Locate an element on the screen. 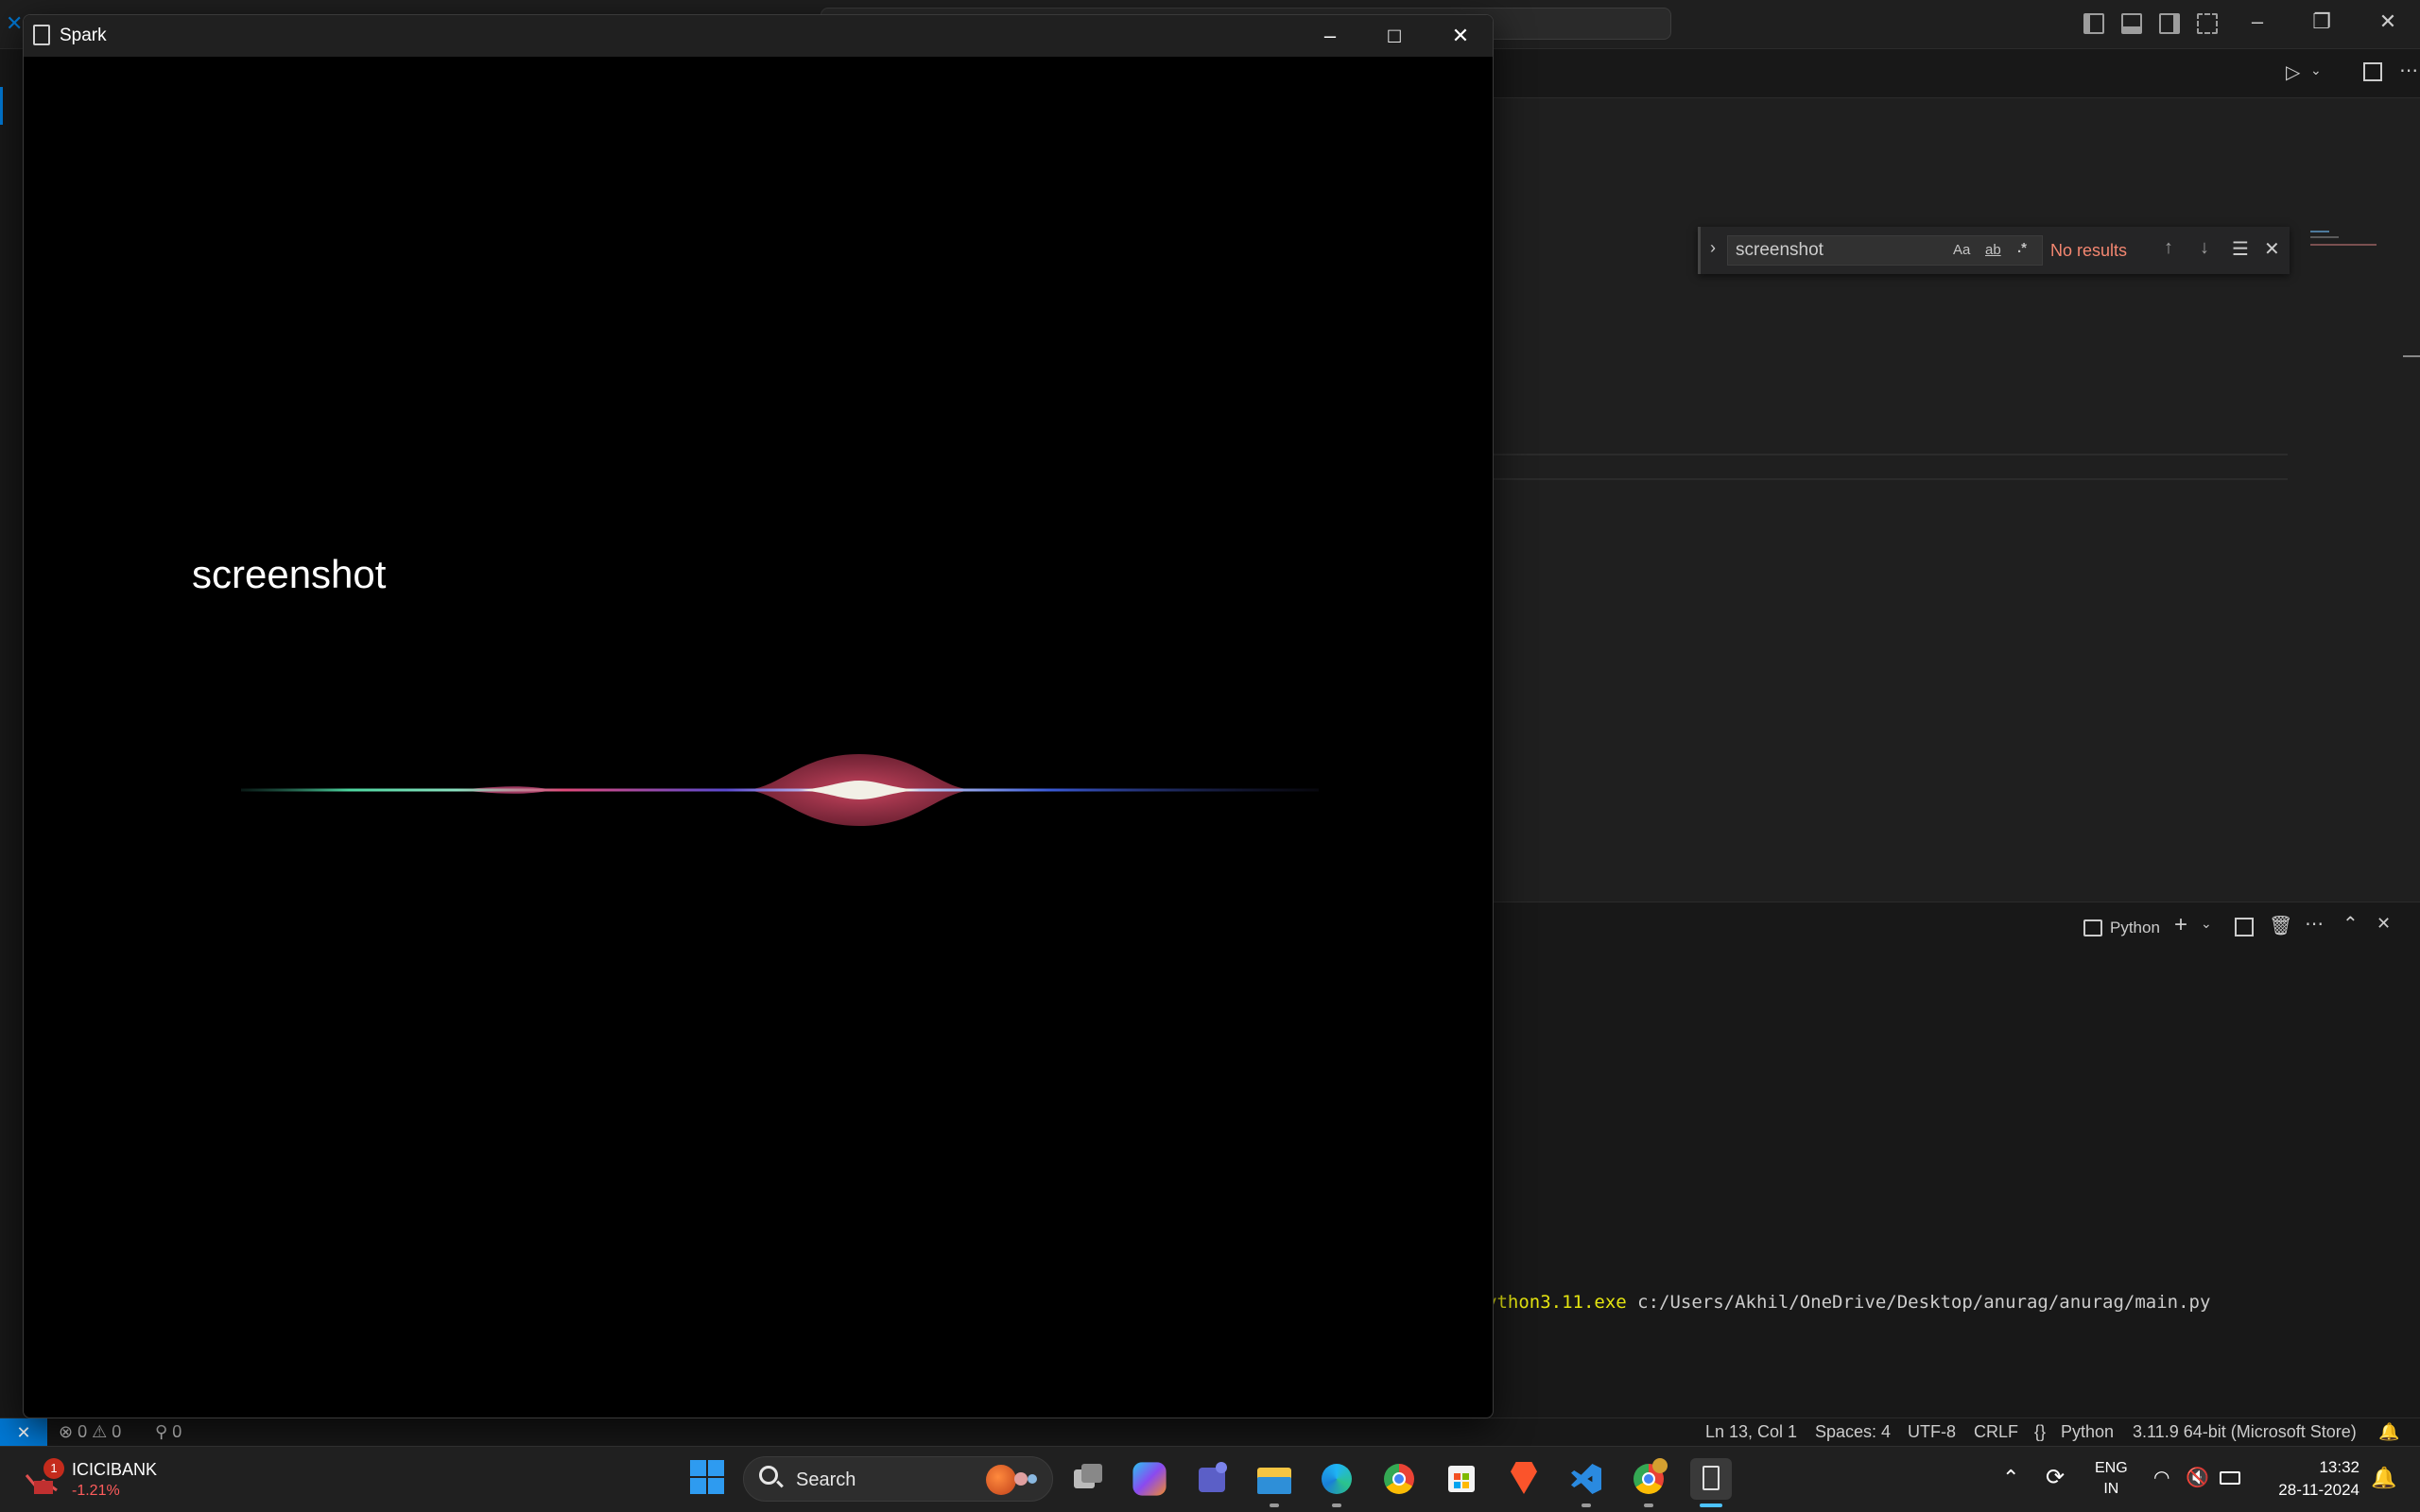 The image size is (2420, 1512). editor-divider is located at coordinates (1891, 454).